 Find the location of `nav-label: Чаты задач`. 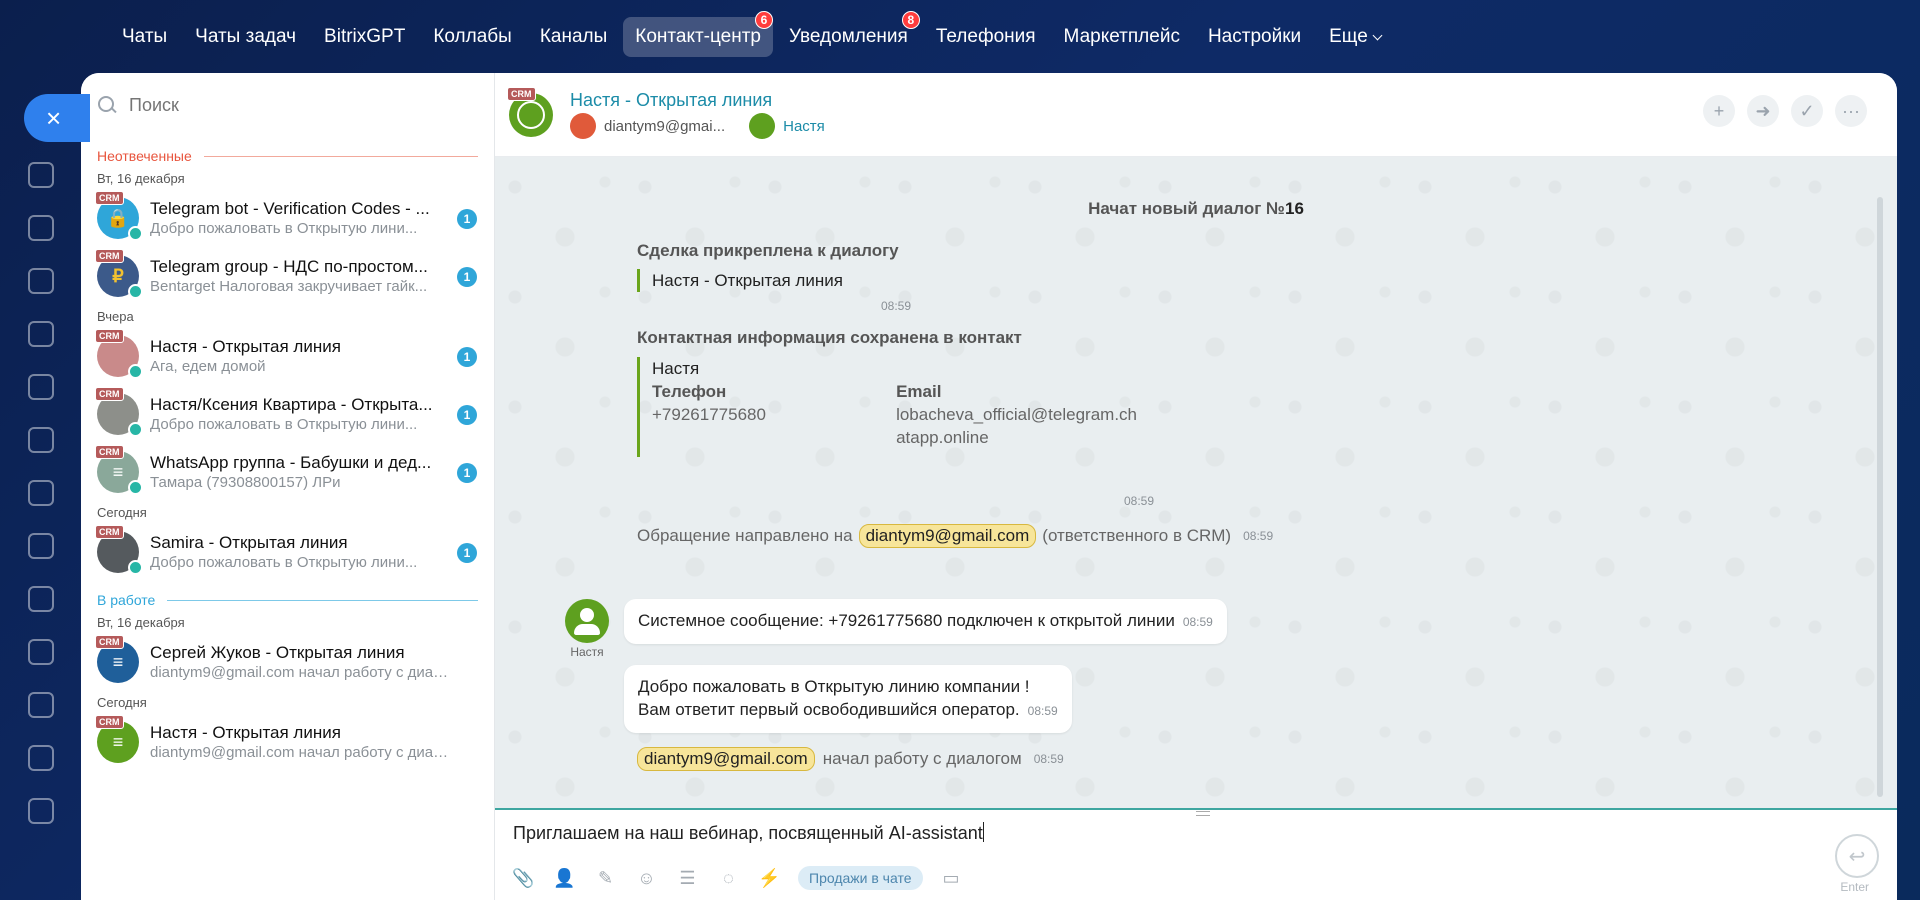

nav-label: Чаты задач is located at coordinates (246, 36).